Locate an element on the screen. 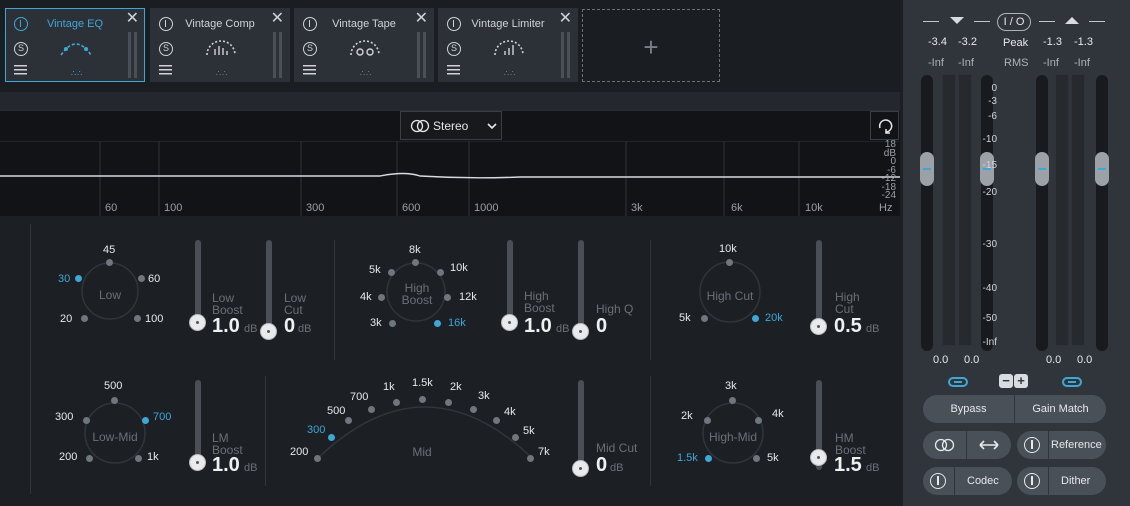 This screenshot has height=506, width=1130. spectrum-graph is located at coordinates (450, 179).